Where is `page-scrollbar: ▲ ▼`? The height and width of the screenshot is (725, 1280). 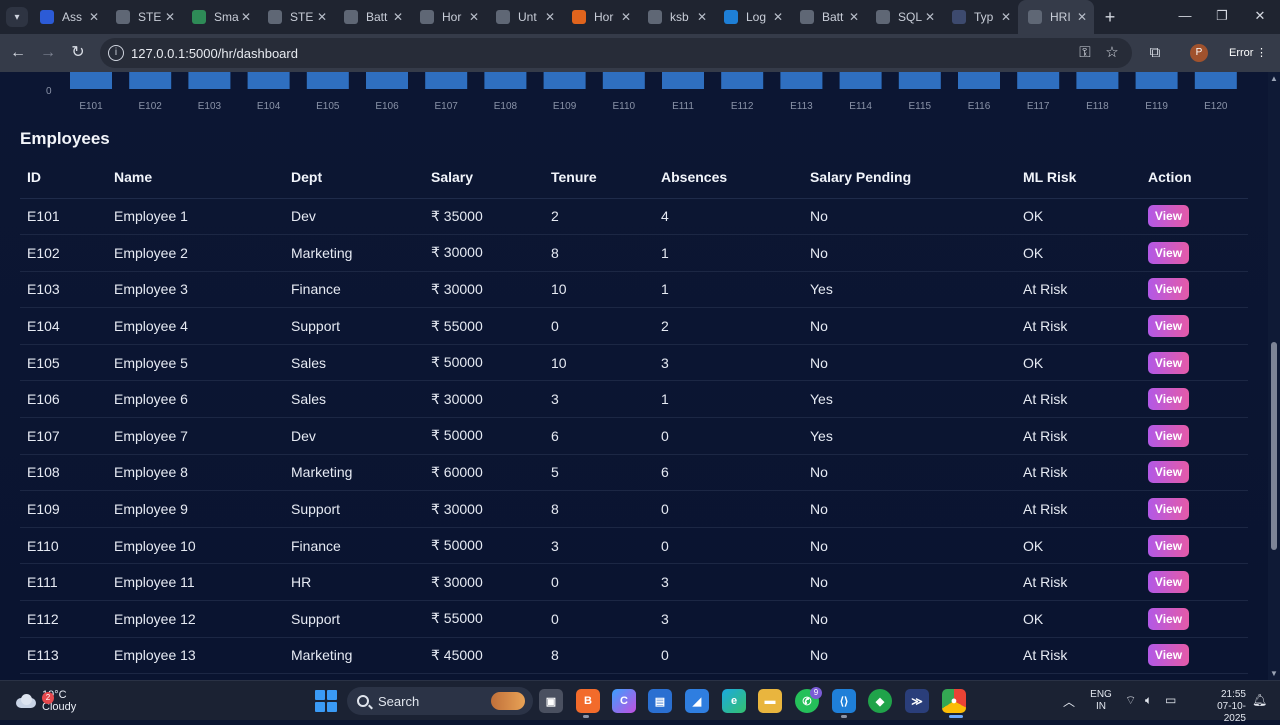
page-scrollbar: ▲ ▼ is located at coordinates (1274, 376).